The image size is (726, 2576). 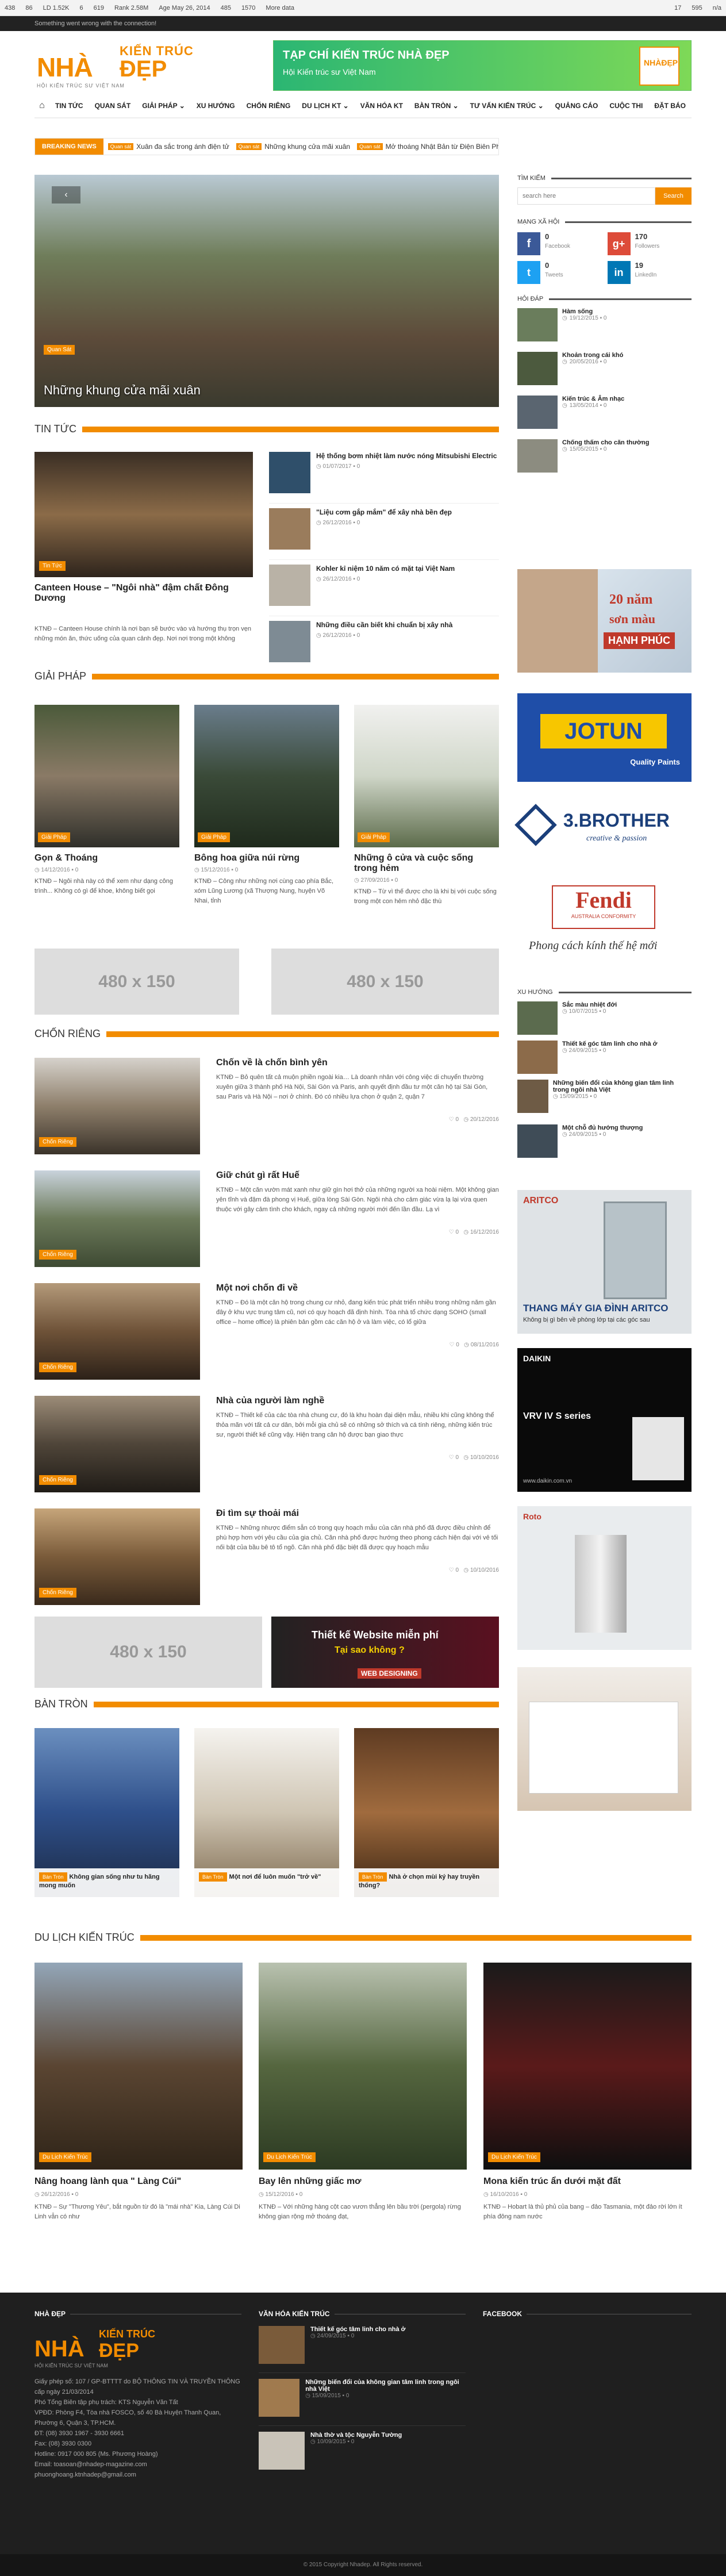 I want to click on post-title: Một nơi chốn đi về, so click(x=358, y=1288).